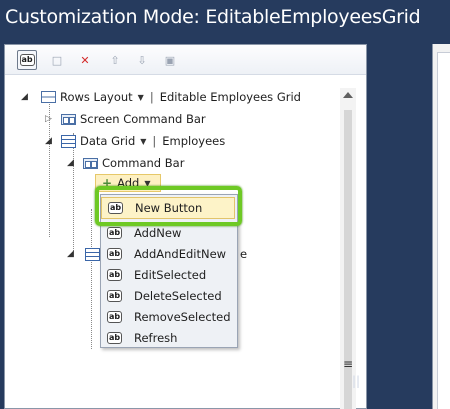 Image resolution: width=450 pixels, height=409 pixels. What do you see at coordinates (143, 119) in the screenshot?
I see `node-label: Screen Command Bar` at bounding box center [143, 119].